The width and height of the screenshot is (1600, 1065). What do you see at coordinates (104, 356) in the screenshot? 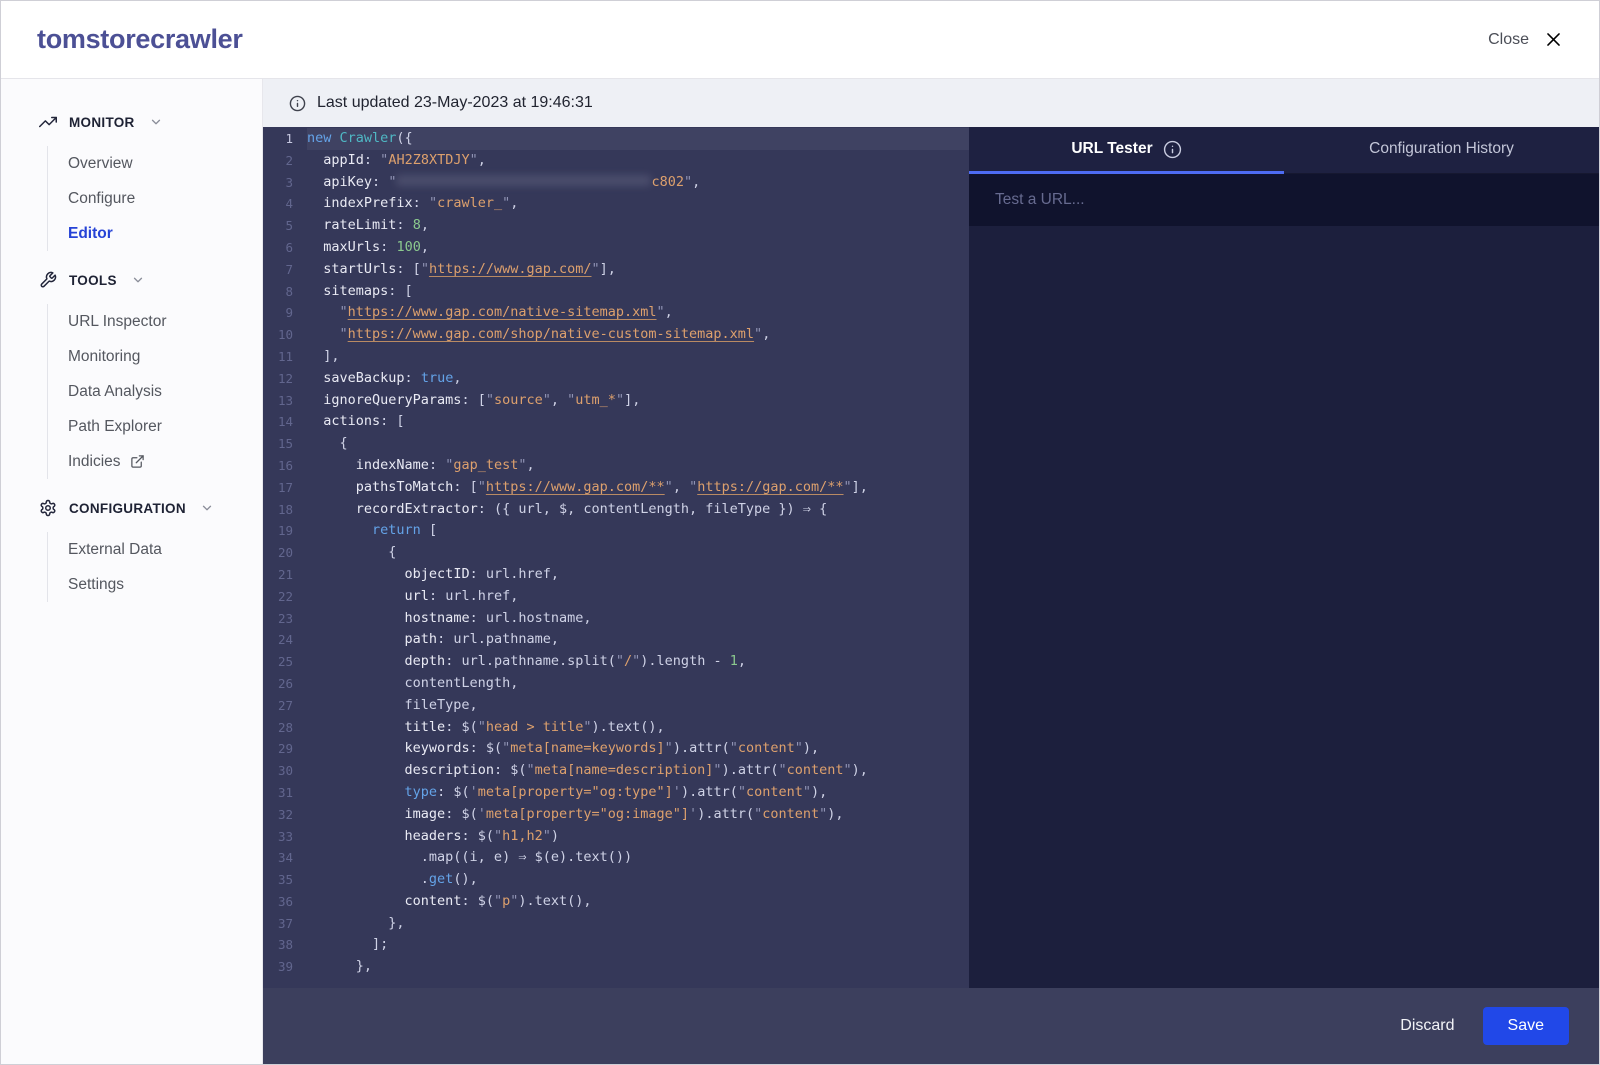
I see `sidebar-item-label: Monitoring` at bounding box center [104, 356].